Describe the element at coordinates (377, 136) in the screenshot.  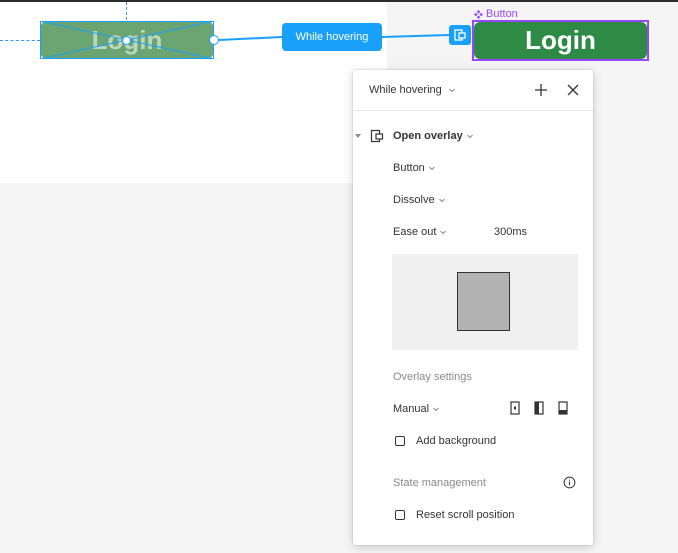
I see `open-overlay-icon` at that location.